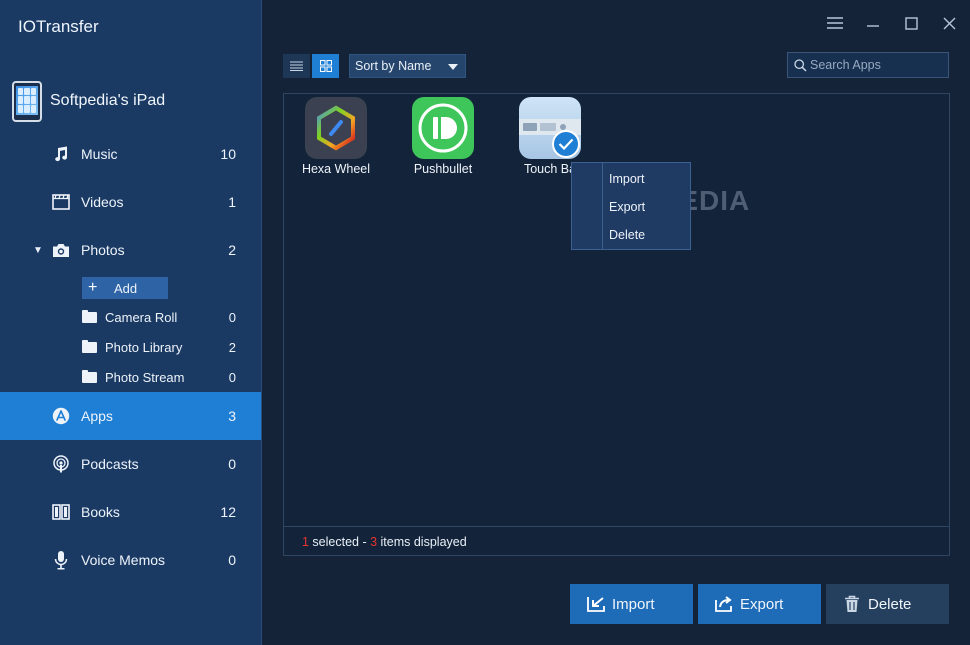 Image resolution: width=970 pixels, height=645 pixels. I want to click on sidebar-item-podcasts: Podcasts 0, so click(130, 464).